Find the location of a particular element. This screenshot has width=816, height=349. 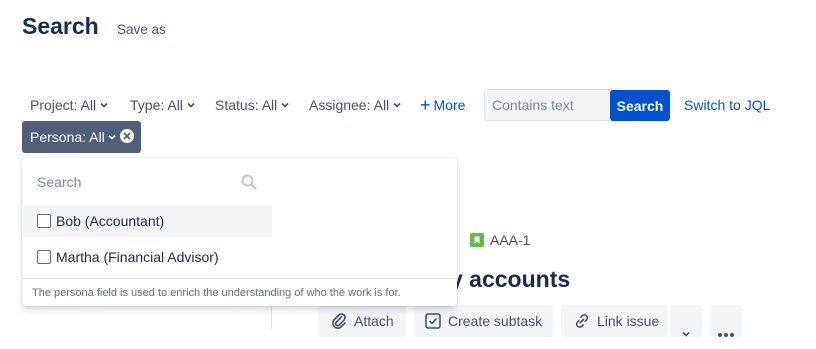

paperclip-icon is located at coordinates (339, 319).